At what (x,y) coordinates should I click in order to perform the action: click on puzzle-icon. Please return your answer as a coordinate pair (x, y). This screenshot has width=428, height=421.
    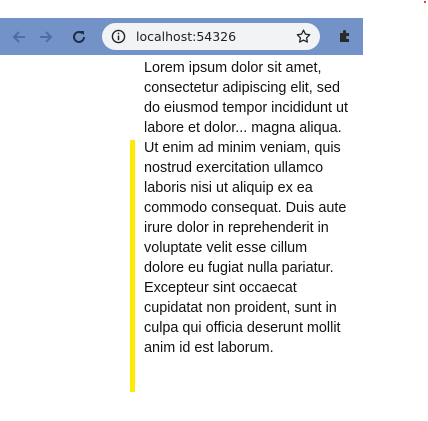
    Looking at the image, I should click on (345, 36).